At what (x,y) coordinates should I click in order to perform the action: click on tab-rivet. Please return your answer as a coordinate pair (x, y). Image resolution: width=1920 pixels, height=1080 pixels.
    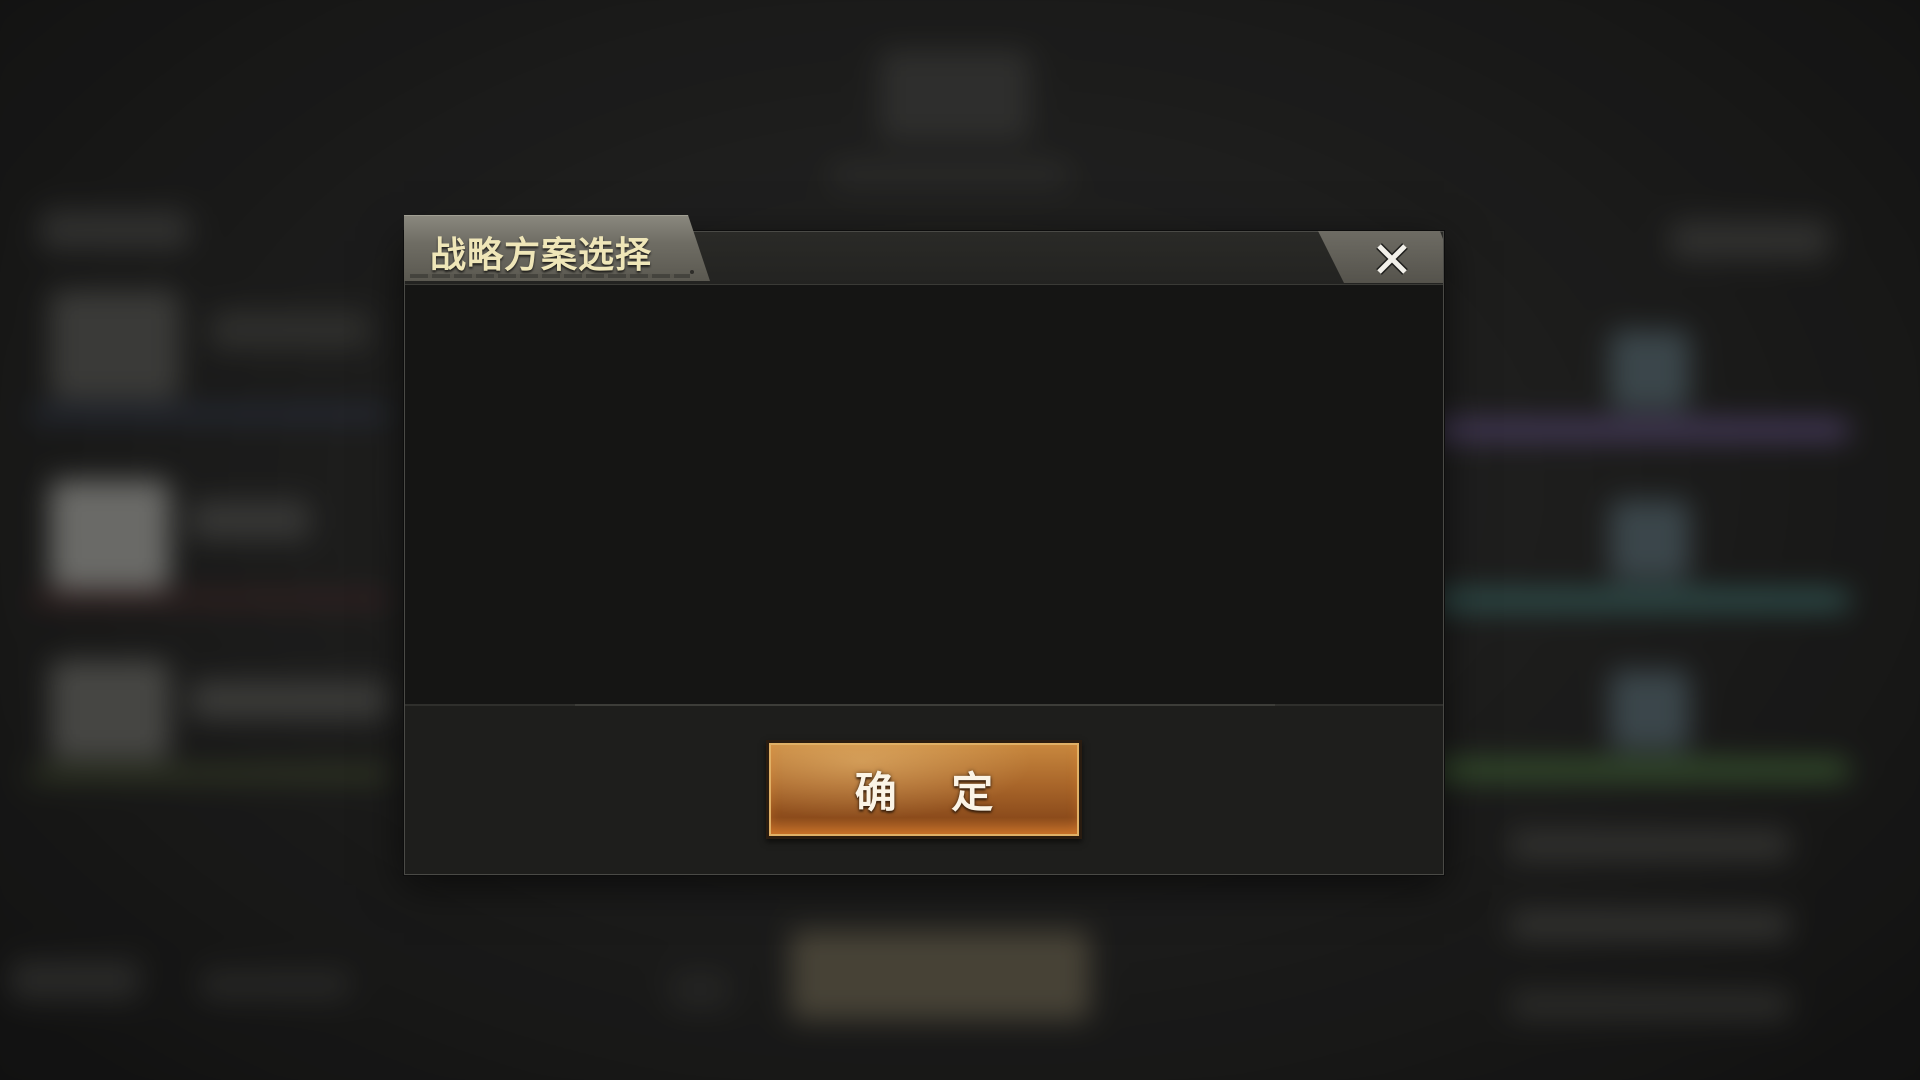
    Looking at the image, I should click on (692, 272).